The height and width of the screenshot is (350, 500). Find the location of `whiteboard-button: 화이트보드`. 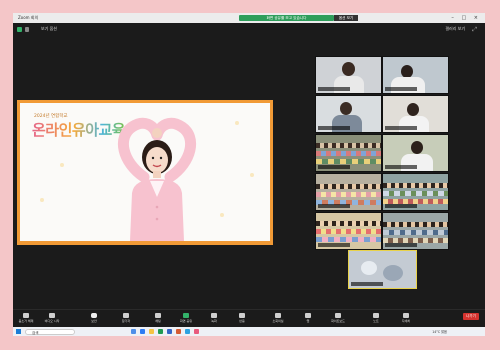

whiteboard-button: 화이트보드 is located at coordinates (338, 319).